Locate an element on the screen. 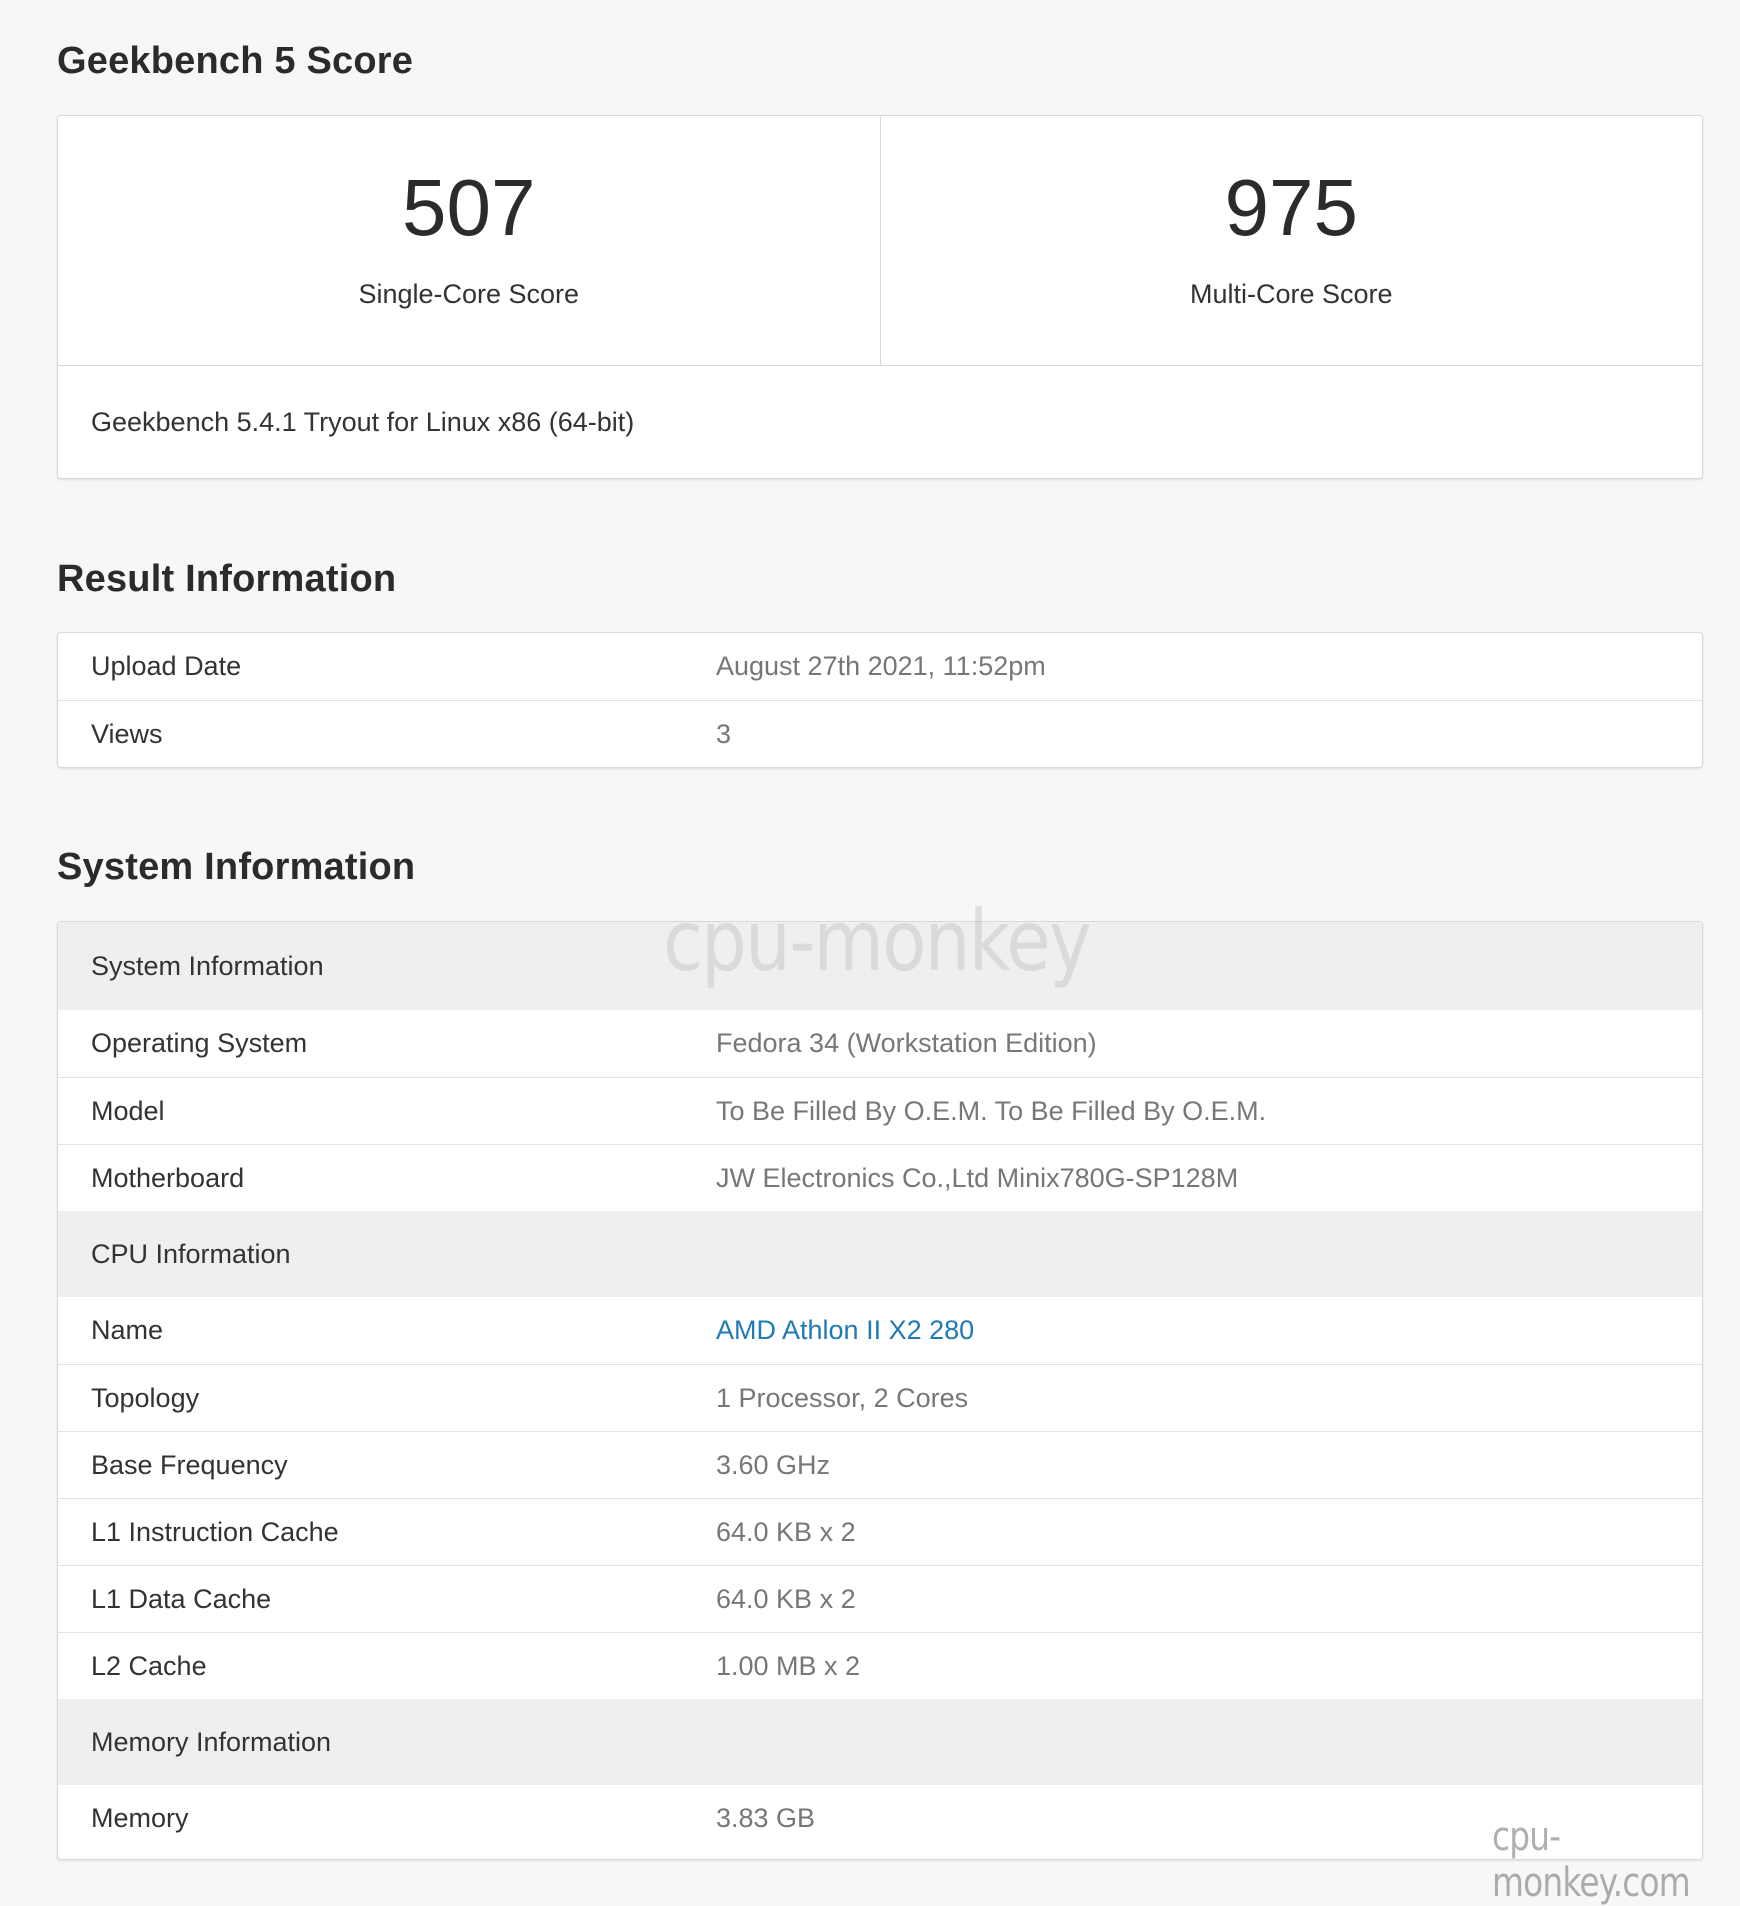  multi-core-score-value: 975 is located at coordinates (1291, 207).